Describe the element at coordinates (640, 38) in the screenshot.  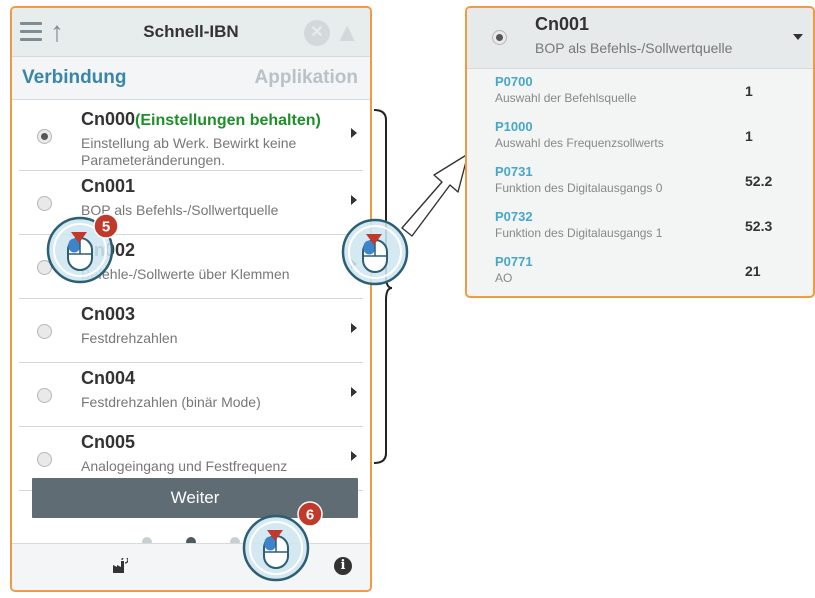
I see `detail-header: Cn001 BOP als Befehls-/Sollwertquelle` at that location.